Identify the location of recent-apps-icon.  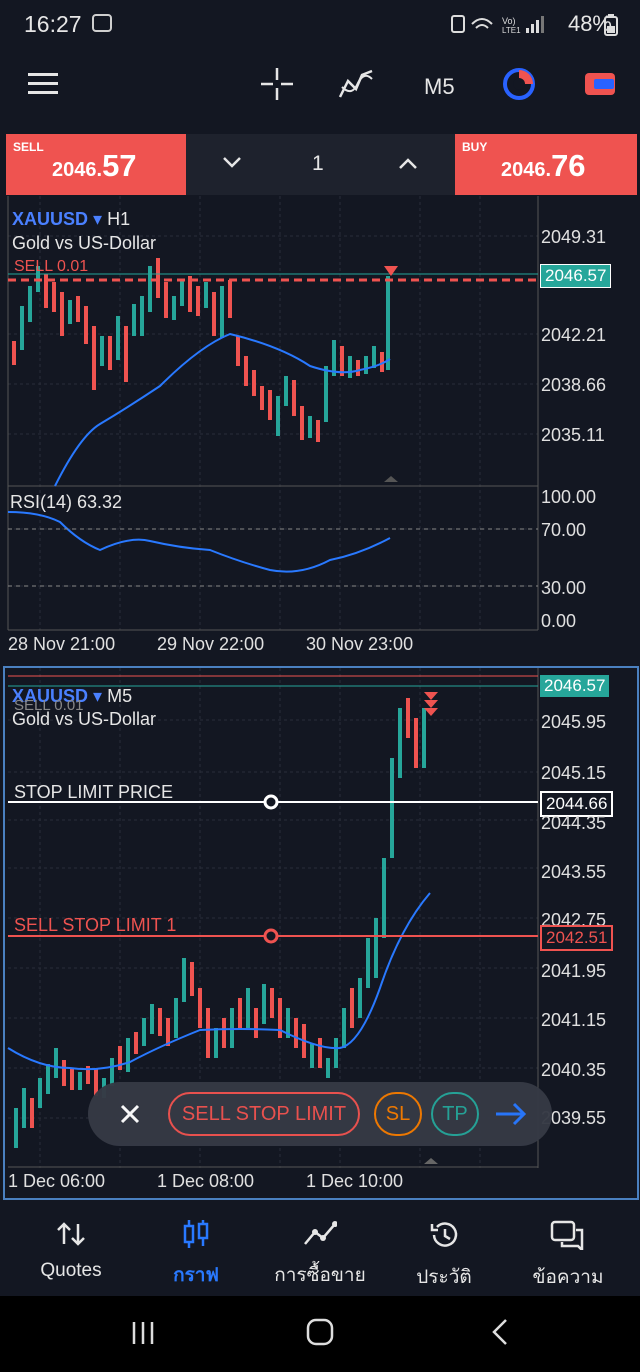
(143, 1333).